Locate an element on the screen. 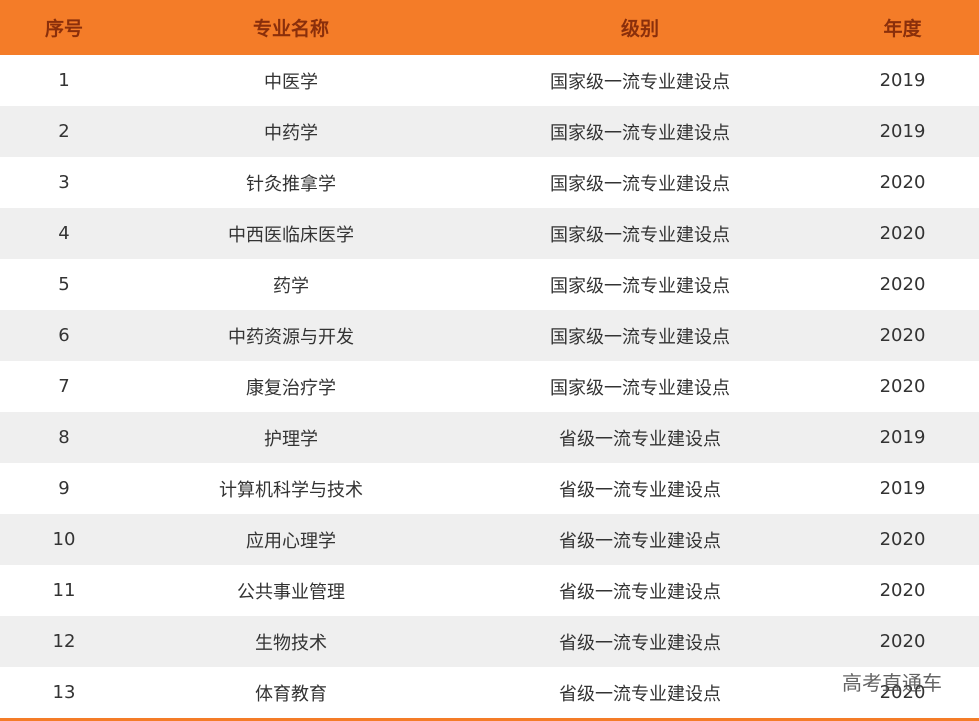  cell-index: 6 is located at coordinates (64, 335).